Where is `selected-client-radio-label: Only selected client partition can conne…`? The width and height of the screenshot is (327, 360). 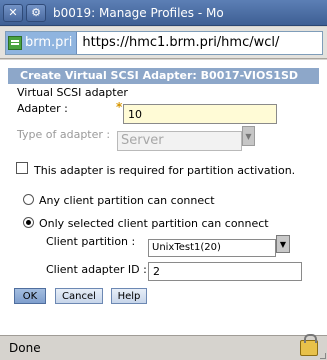
selected-client-radio-label: Only selected client partition can conne… is located at coordinates (154, 223).